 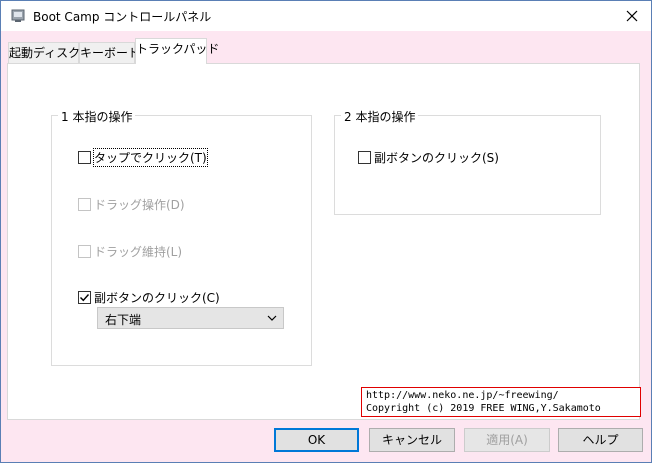 I want to click on ok-button: OK, so click(x=316, y=440).